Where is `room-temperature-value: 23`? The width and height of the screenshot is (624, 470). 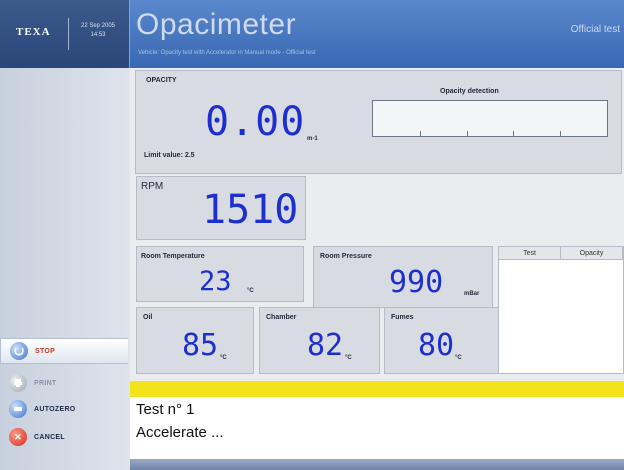 room-temperature-value: 23 is located at coordinates (215, 281).